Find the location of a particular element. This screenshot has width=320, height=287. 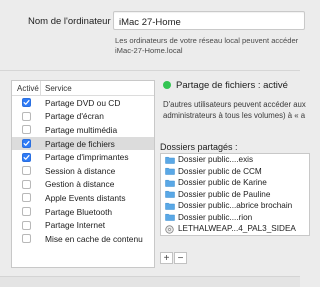

service-label: Partage multimédia is located at coordinates (81, 129).